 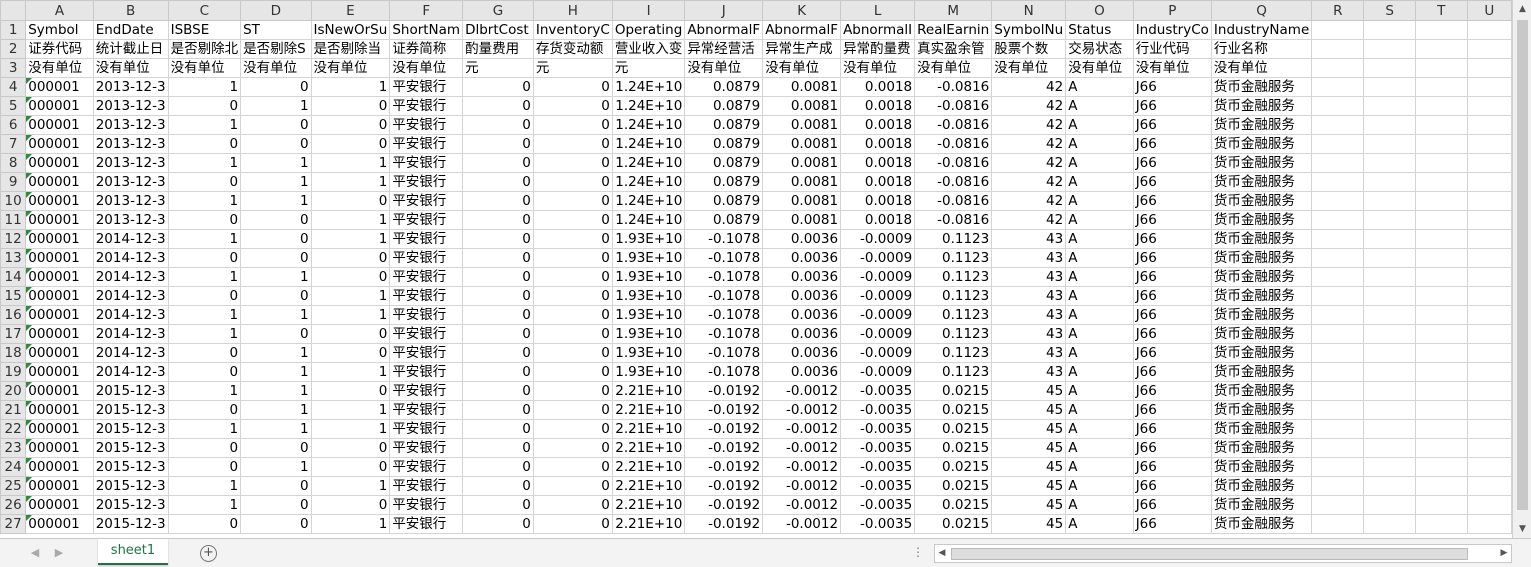 I want to click on cell-T23, so click(x=1441, y=448).